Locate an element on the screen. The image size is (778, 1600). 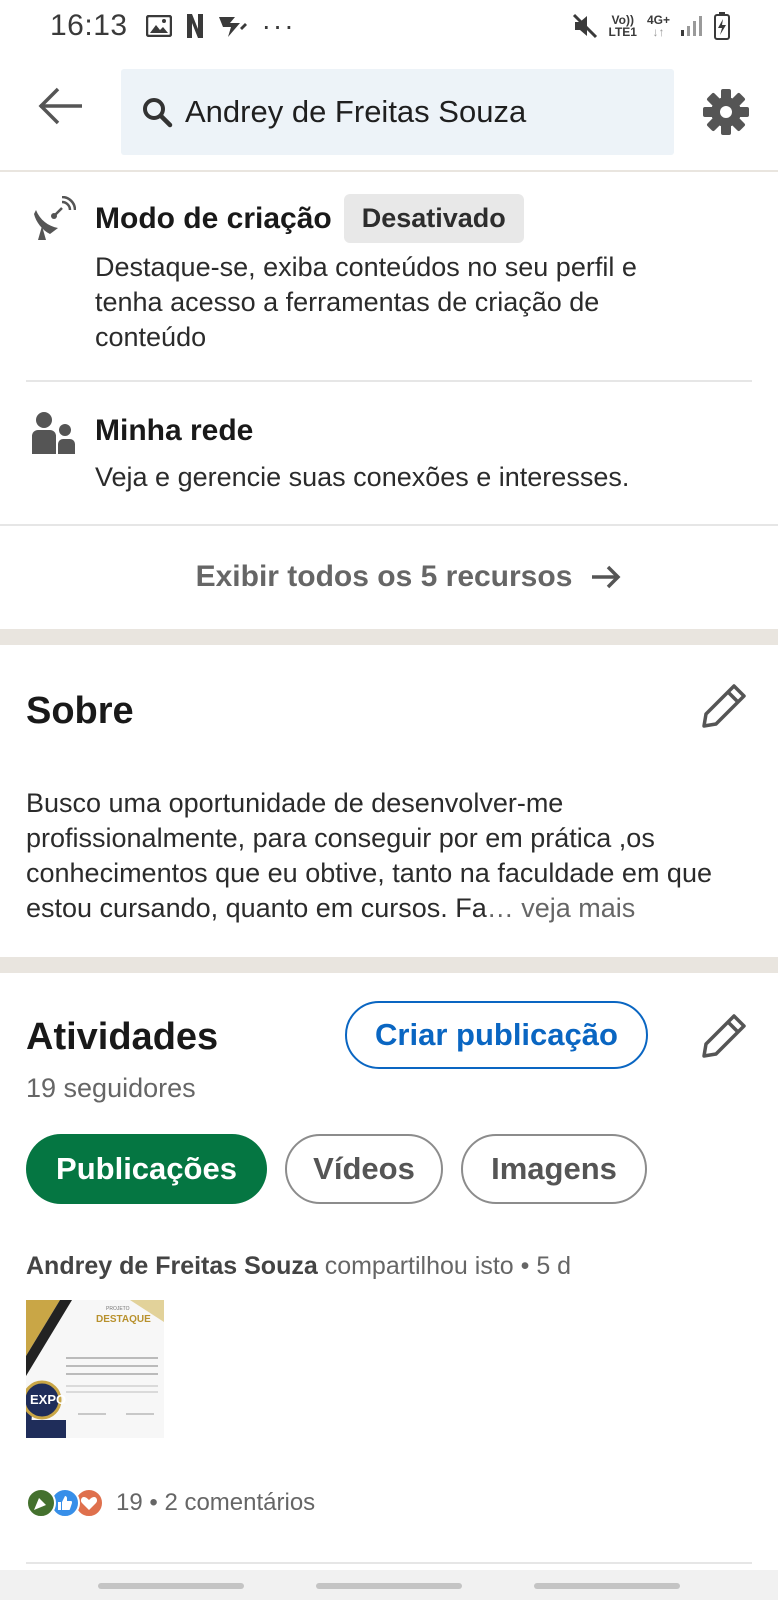
tab-videos: Vídeos is located at coordinates (364, 1169).